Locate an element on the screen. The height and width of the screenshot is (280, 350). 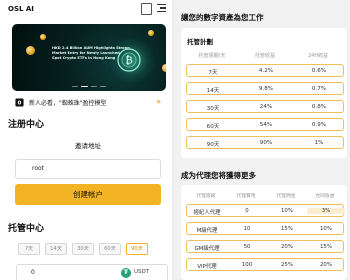
agent-fee: 0 is located at coordinates (247, 211).